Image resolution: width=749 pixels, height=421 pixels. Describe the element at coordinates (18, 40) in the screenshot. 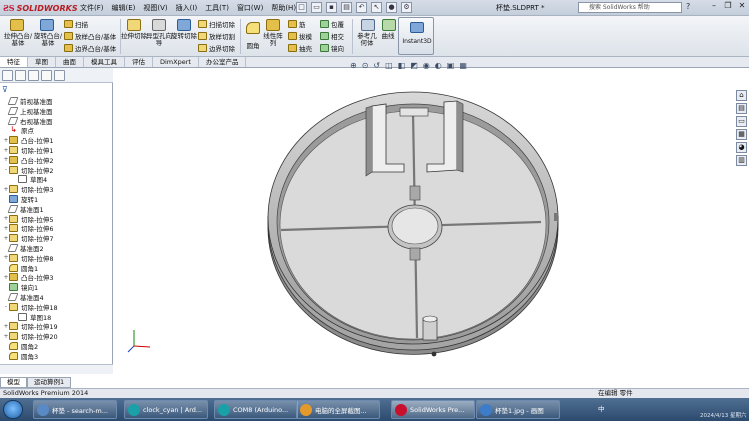

I see `extrude-boss-button: 拉伸凸台/基体` at that location.